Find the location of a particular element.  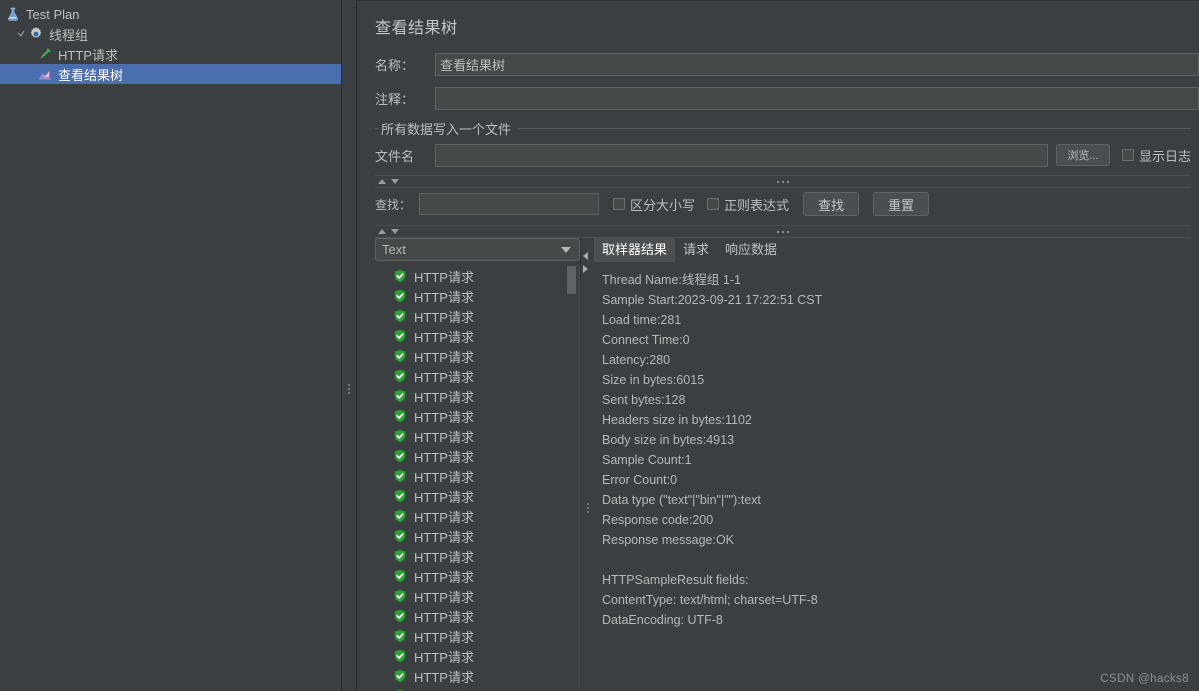

show-log-checkbox-group: 显示日志 is located at coordinates (1156, 155).